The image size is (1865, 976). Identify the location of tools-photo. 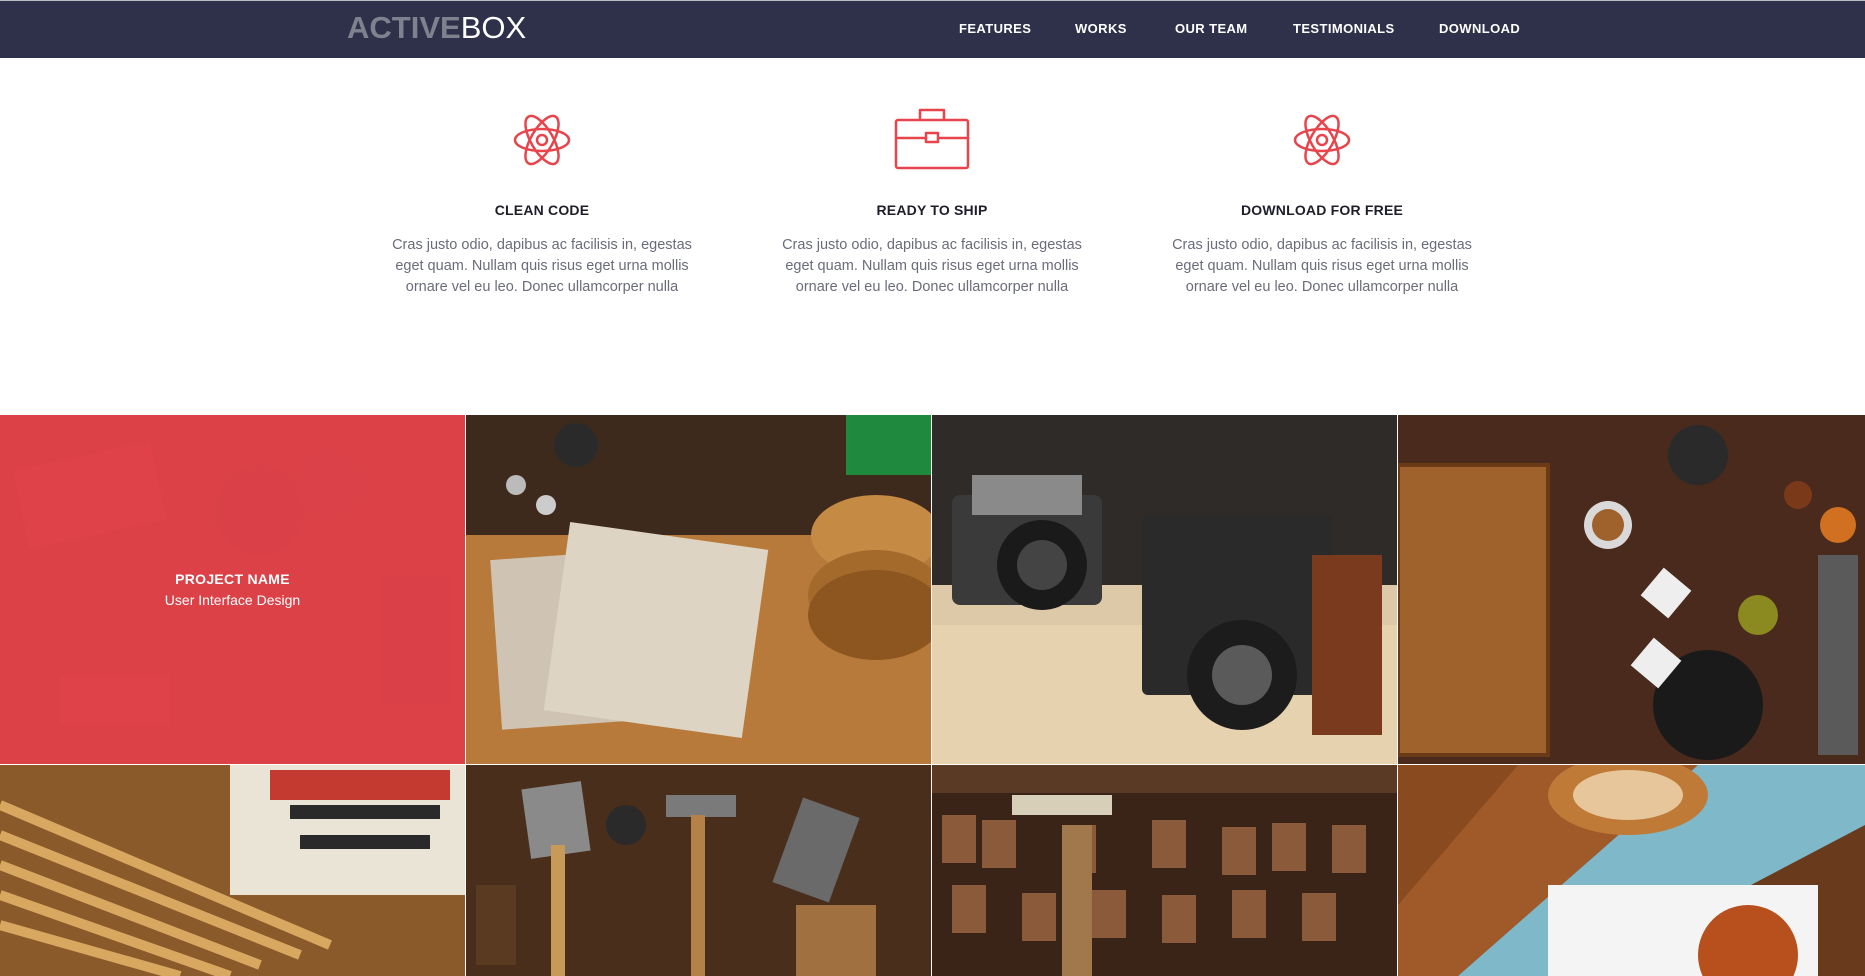
(698, 870).